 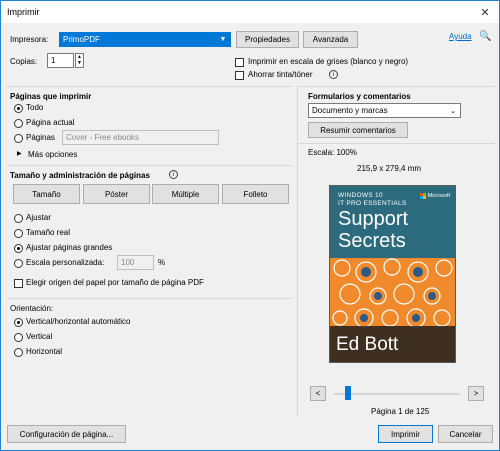 What do you see at coordinates (350, 110) in the screenshot?
I see `comments-value: Documento y marcas` at bounding box center [350, 110].